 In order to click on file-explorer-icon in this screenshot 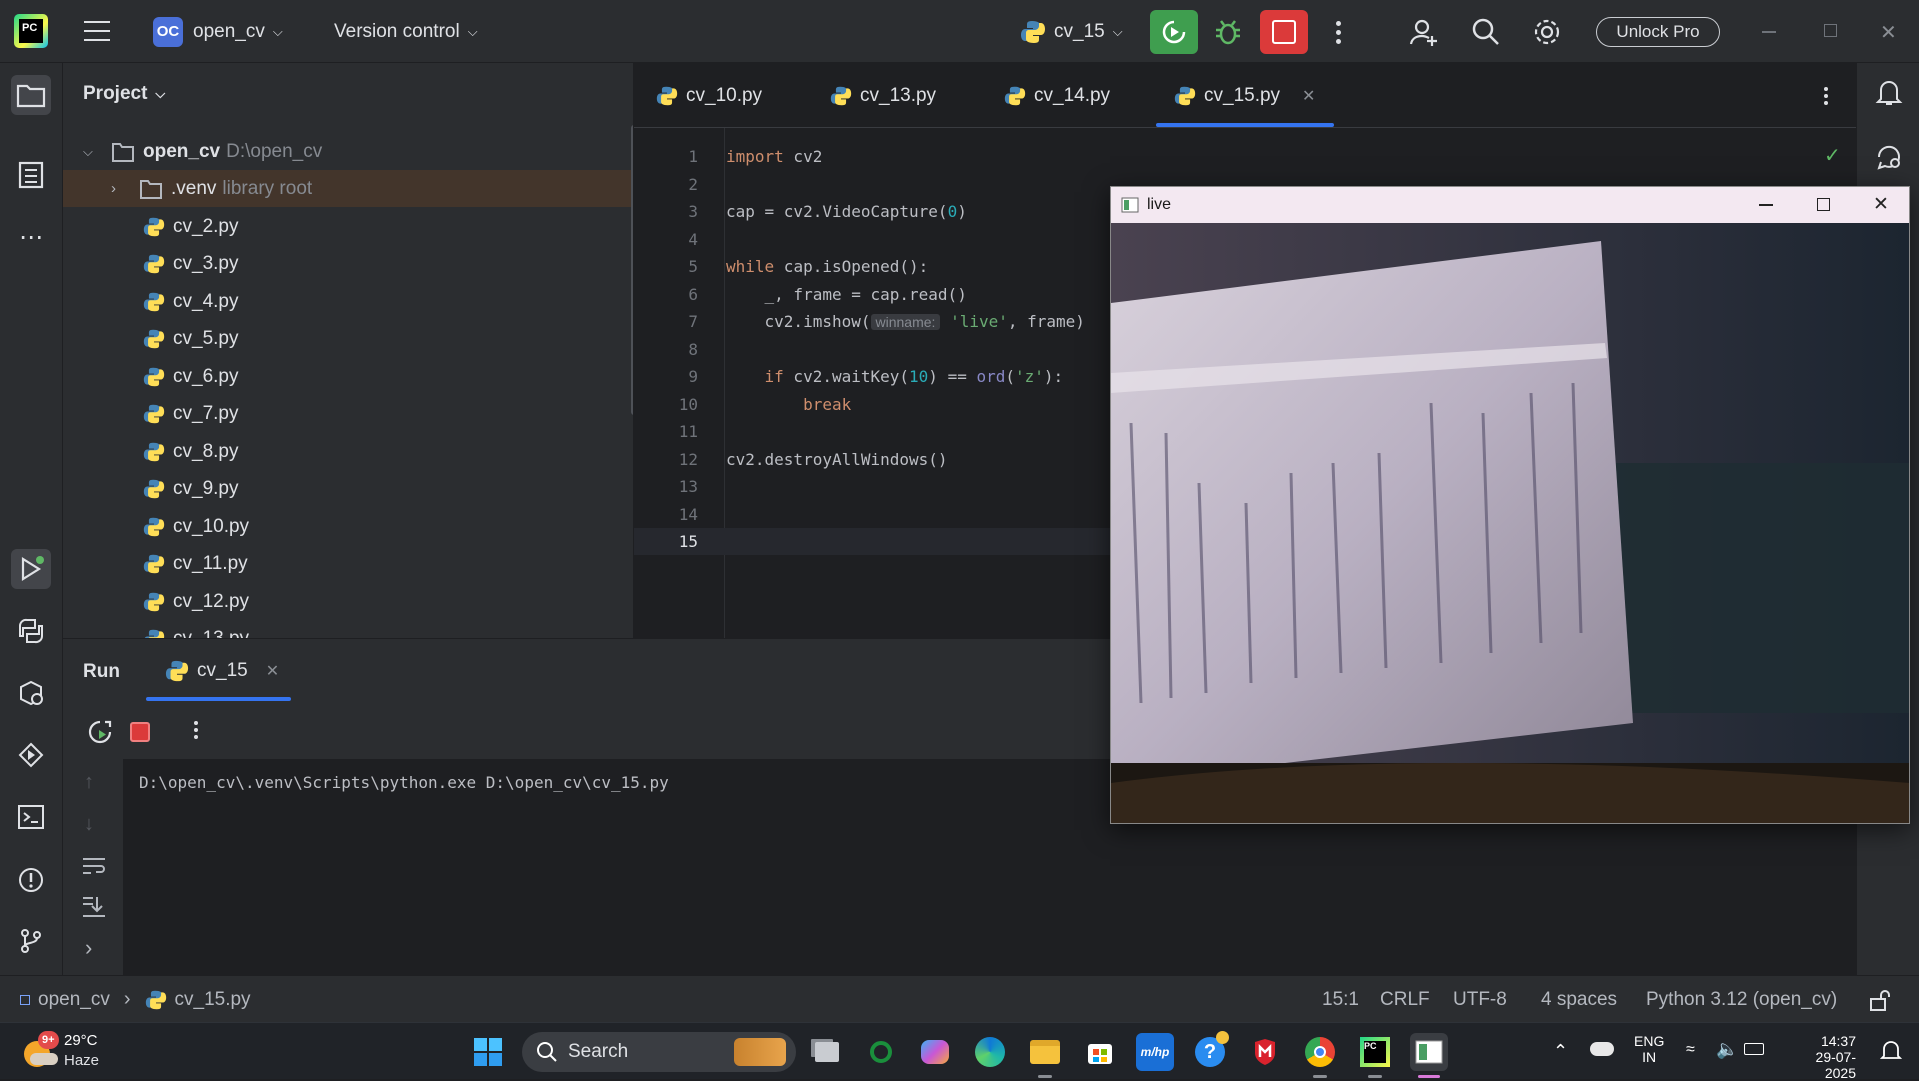, I will do `click(1045, 1052)`.